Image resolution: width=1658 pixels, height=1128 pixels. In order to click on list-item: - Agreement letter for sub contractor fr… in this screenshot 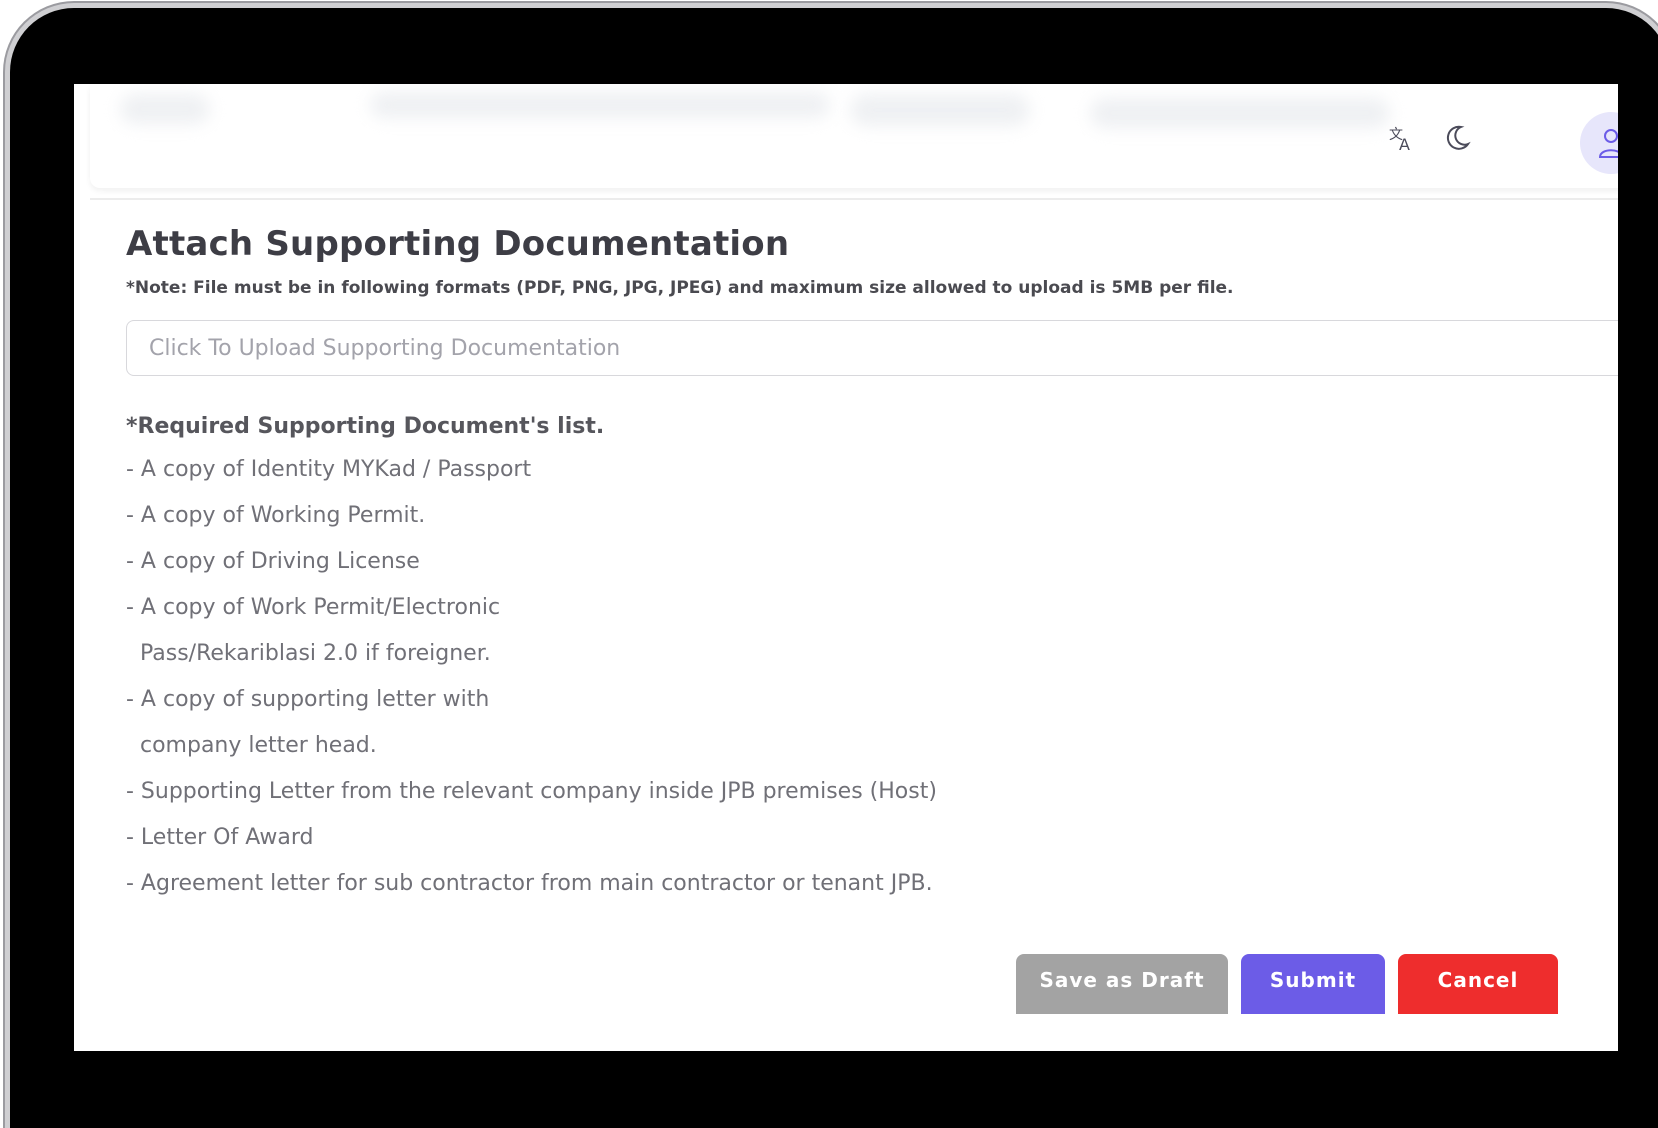, I will do `click(529, 883)`.